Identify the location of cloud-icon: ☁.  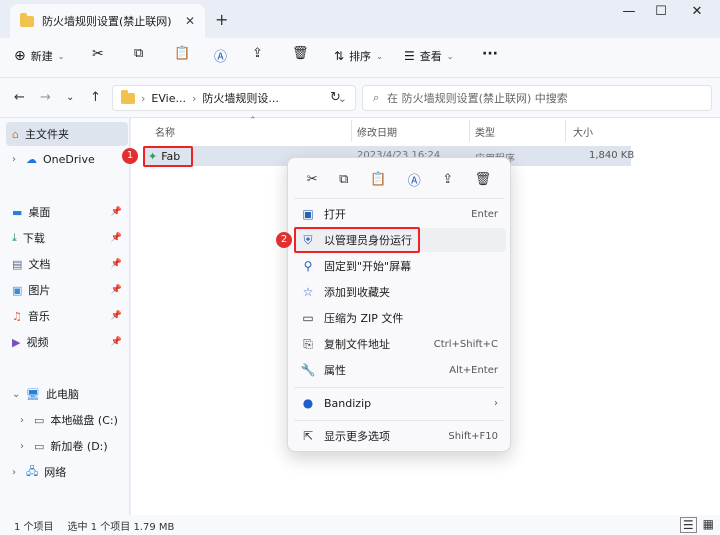
(31, 159).